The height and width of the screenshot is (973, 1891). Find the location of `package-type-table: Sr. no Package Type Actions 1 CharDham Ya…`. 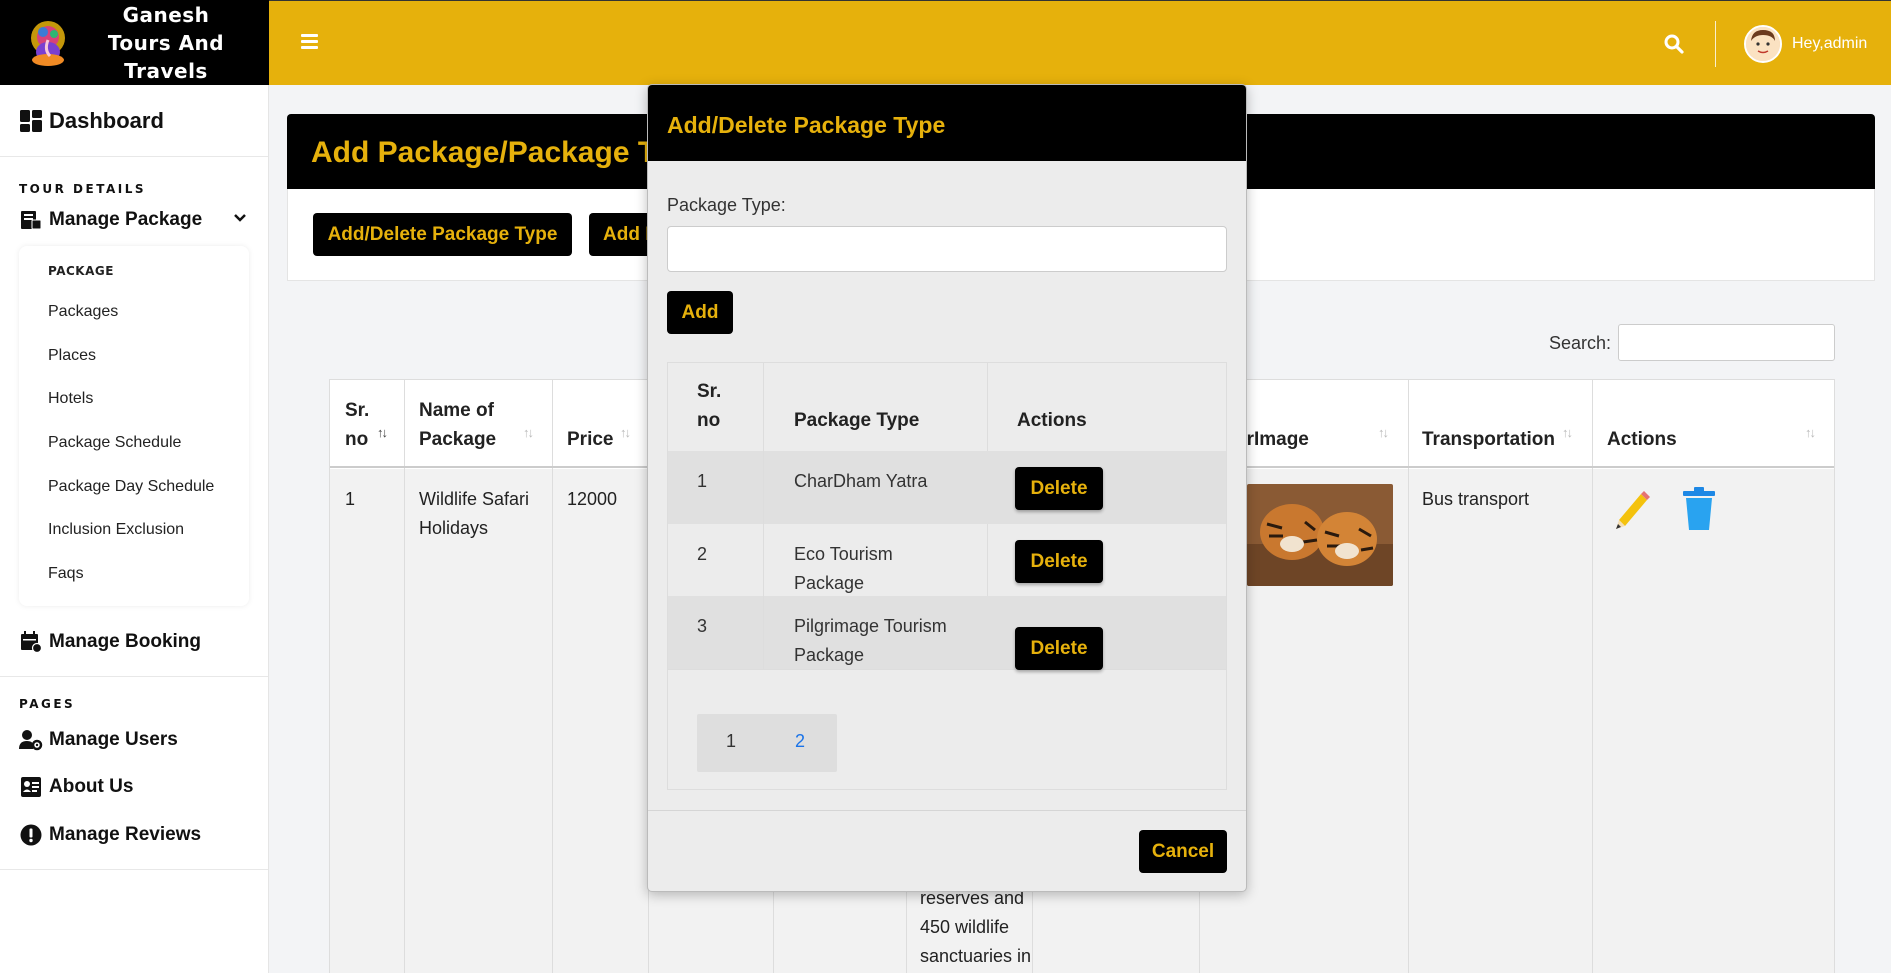

package-type-table: Sr. no Package Type Actions 1 CharDham Ya… is located at coordinates (947, 576).